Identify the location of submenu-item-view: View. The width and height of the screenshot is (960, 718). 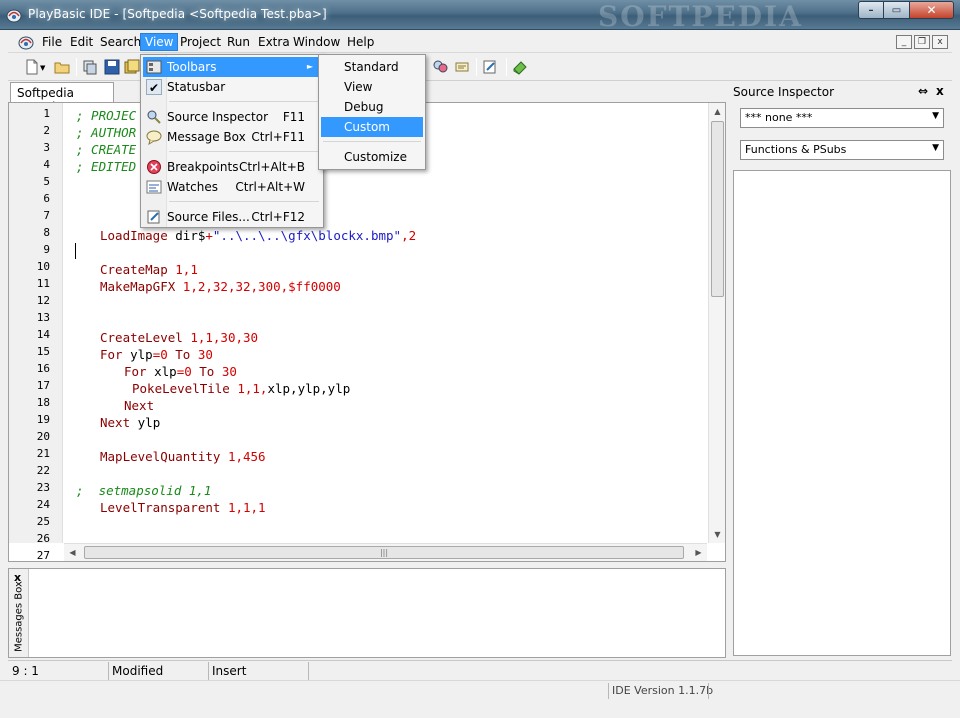
(372, 87).